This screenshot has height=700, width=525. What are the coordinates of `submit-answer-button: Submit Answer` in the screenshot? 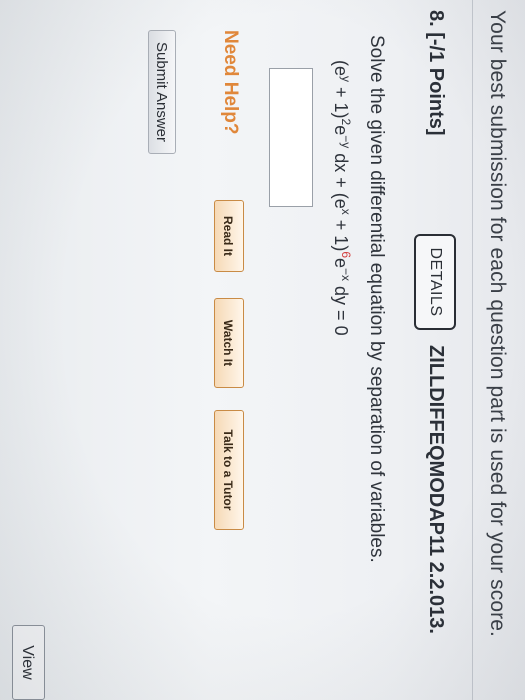 It's located at (162, 92).